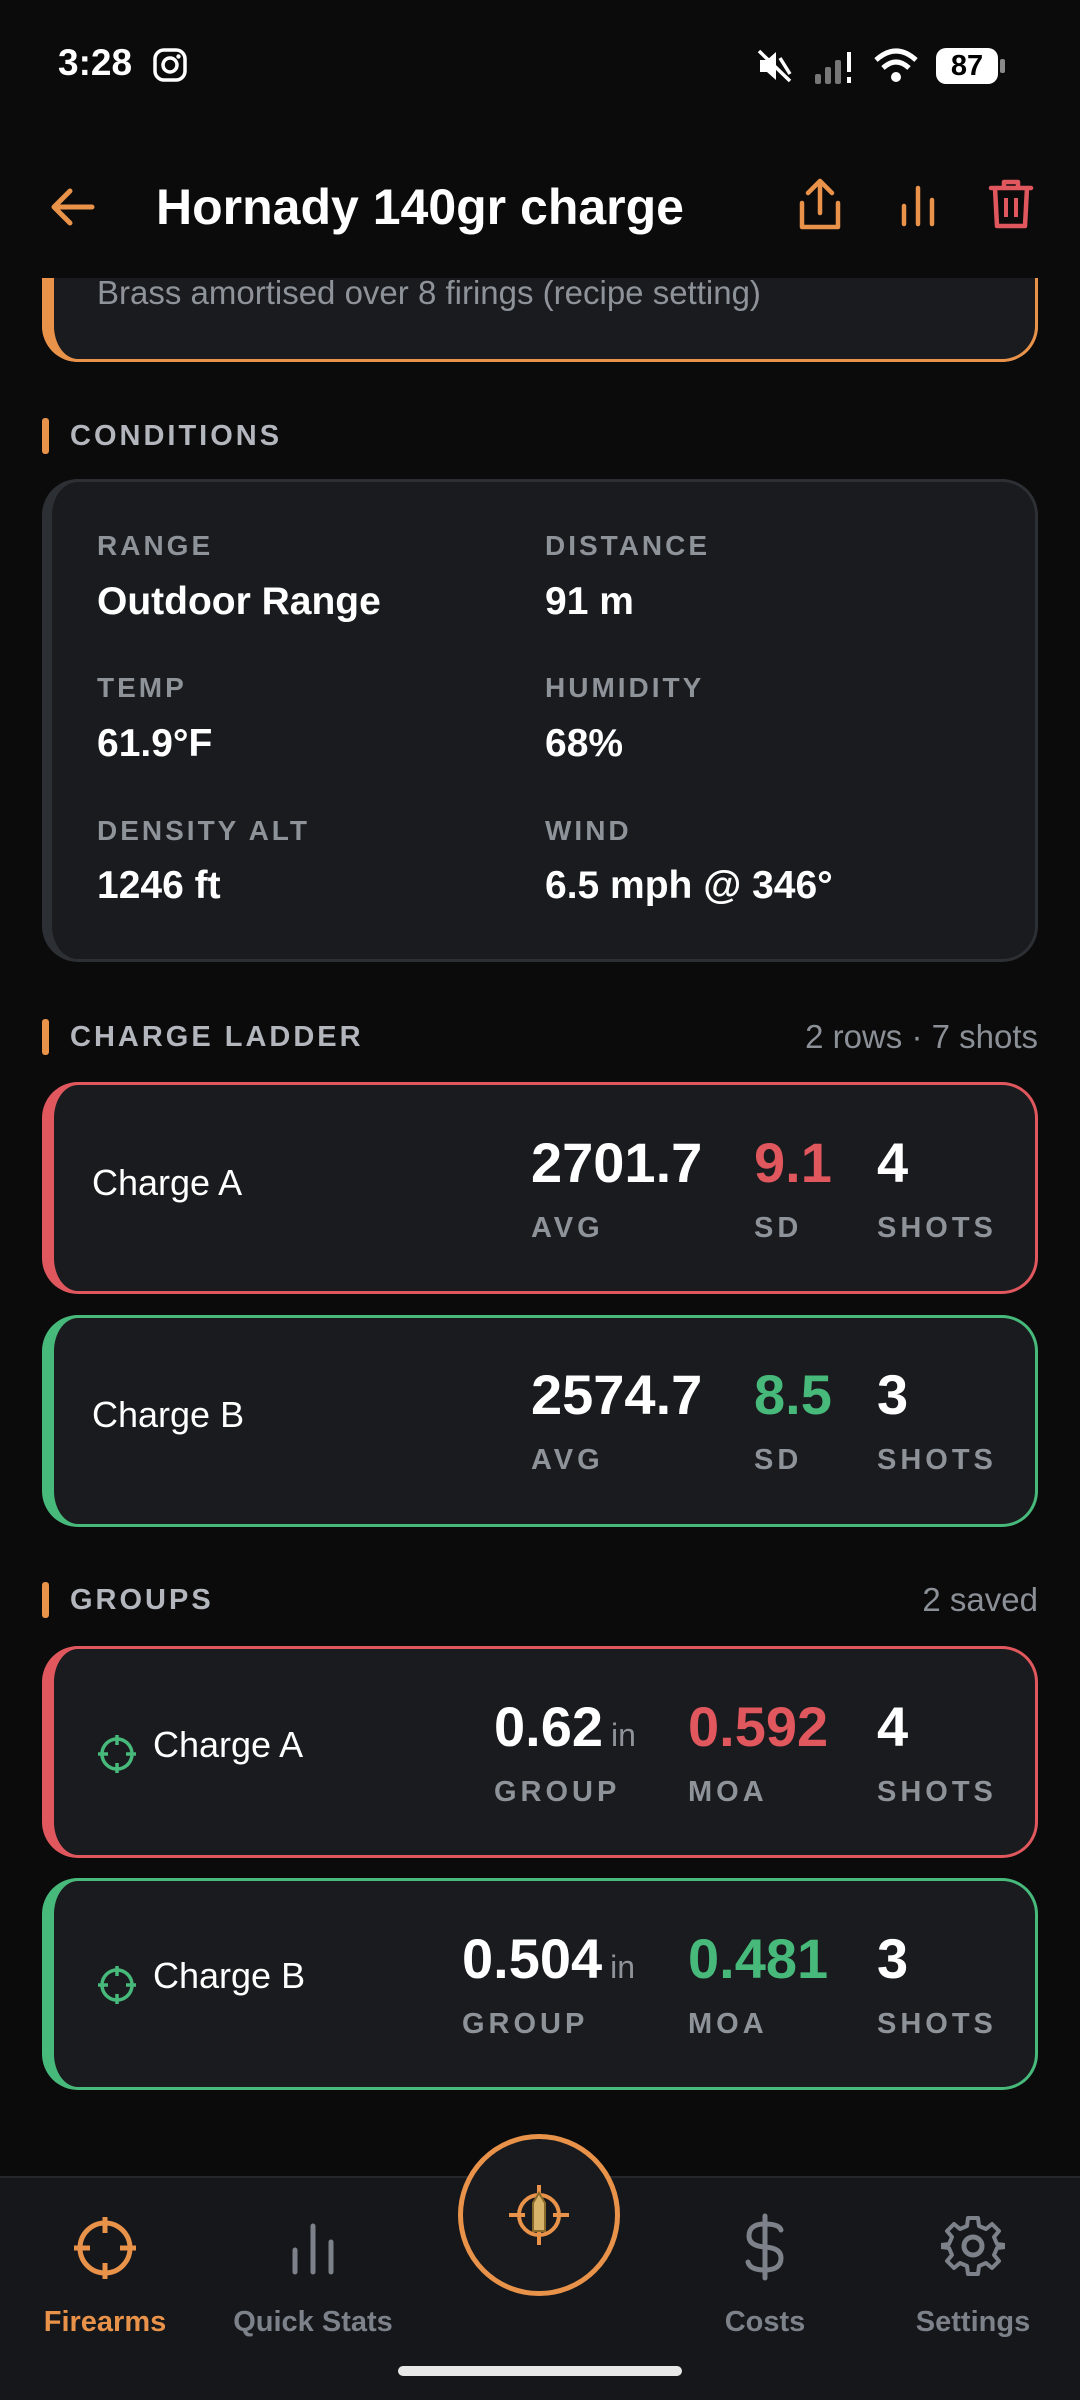 Image resolution: width=1080 pixels, height=2400 pixels. Describe the element at coordinates (980, 1599) in the screenshot. I see `groups-meta: 2 saved` at that location.